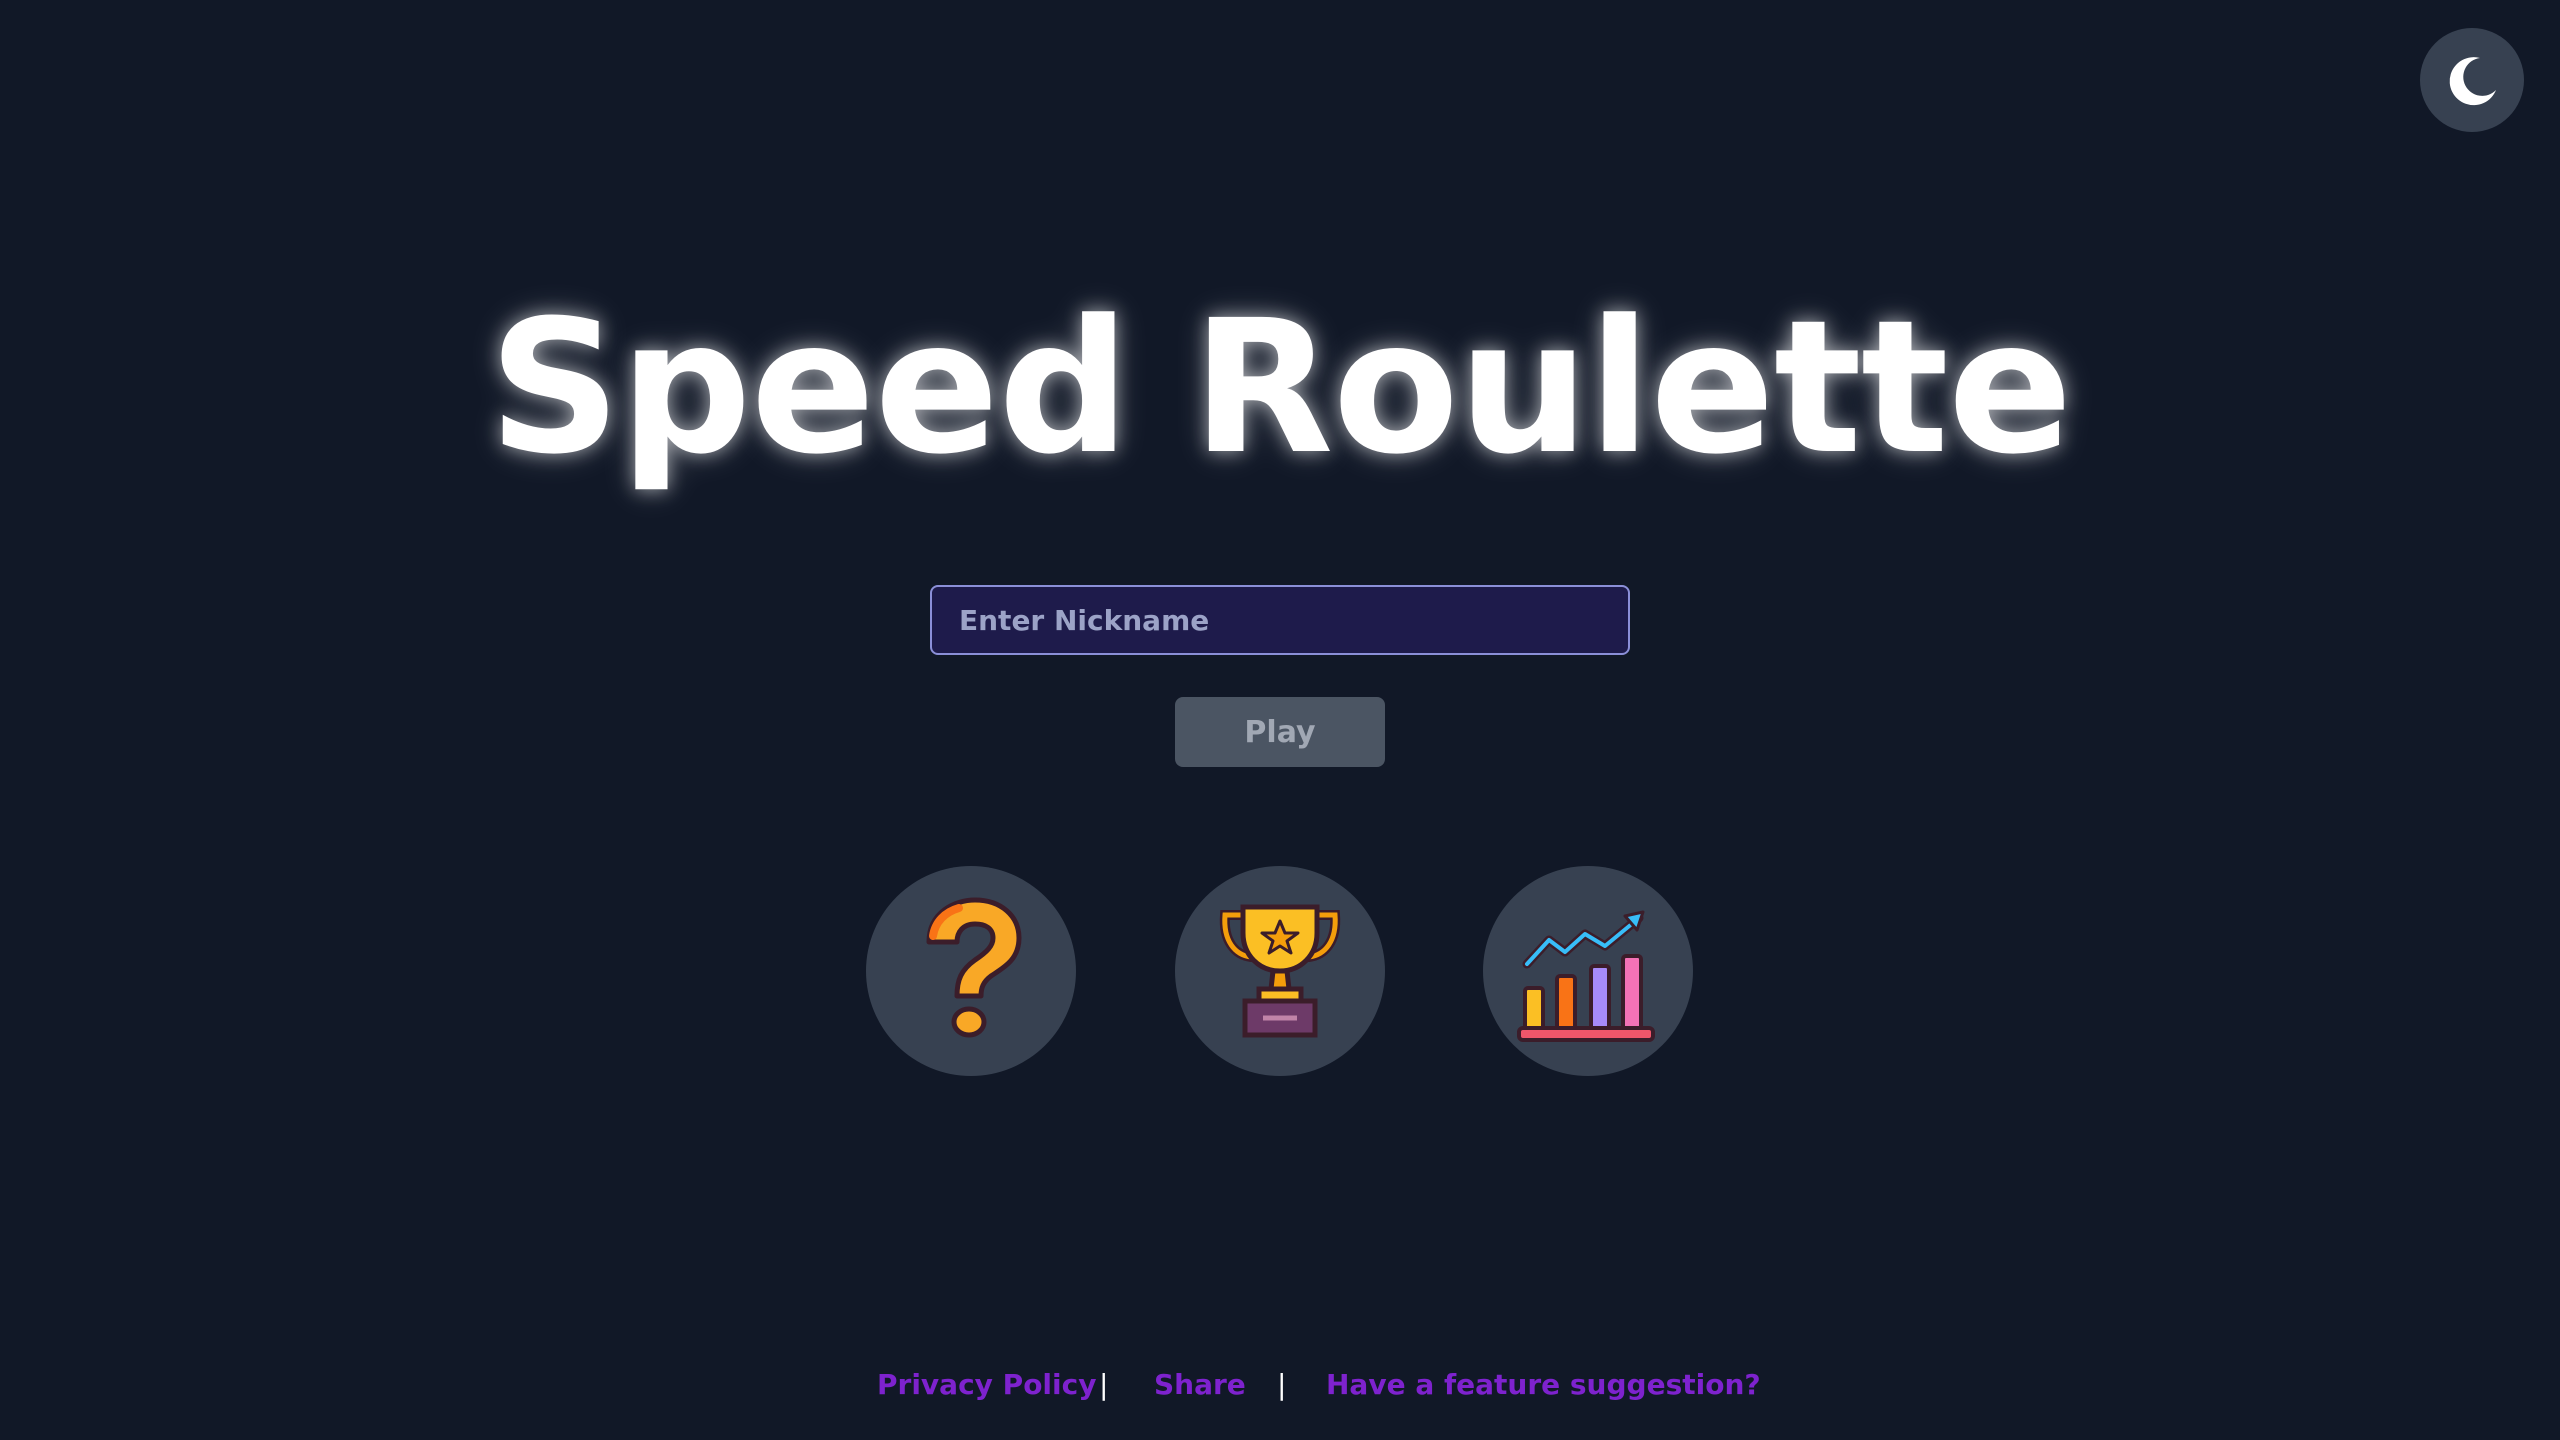  I want to click on help-button, so click(971, 971).